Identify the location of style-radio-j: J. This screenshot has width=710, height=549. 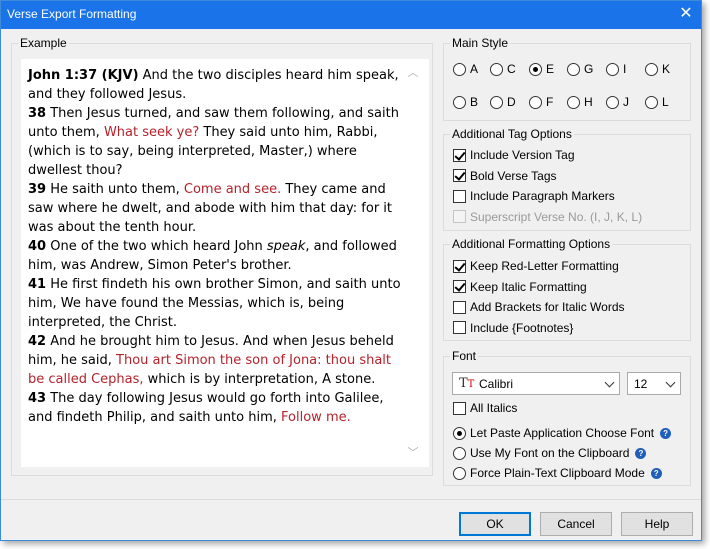
(617, 102).